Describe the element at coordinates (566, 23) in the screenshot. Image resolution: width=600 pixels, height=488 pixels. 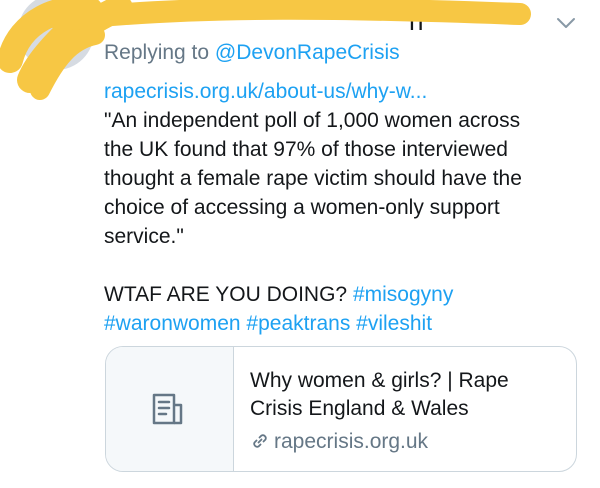
I see `chevron-down-icon` at that location.